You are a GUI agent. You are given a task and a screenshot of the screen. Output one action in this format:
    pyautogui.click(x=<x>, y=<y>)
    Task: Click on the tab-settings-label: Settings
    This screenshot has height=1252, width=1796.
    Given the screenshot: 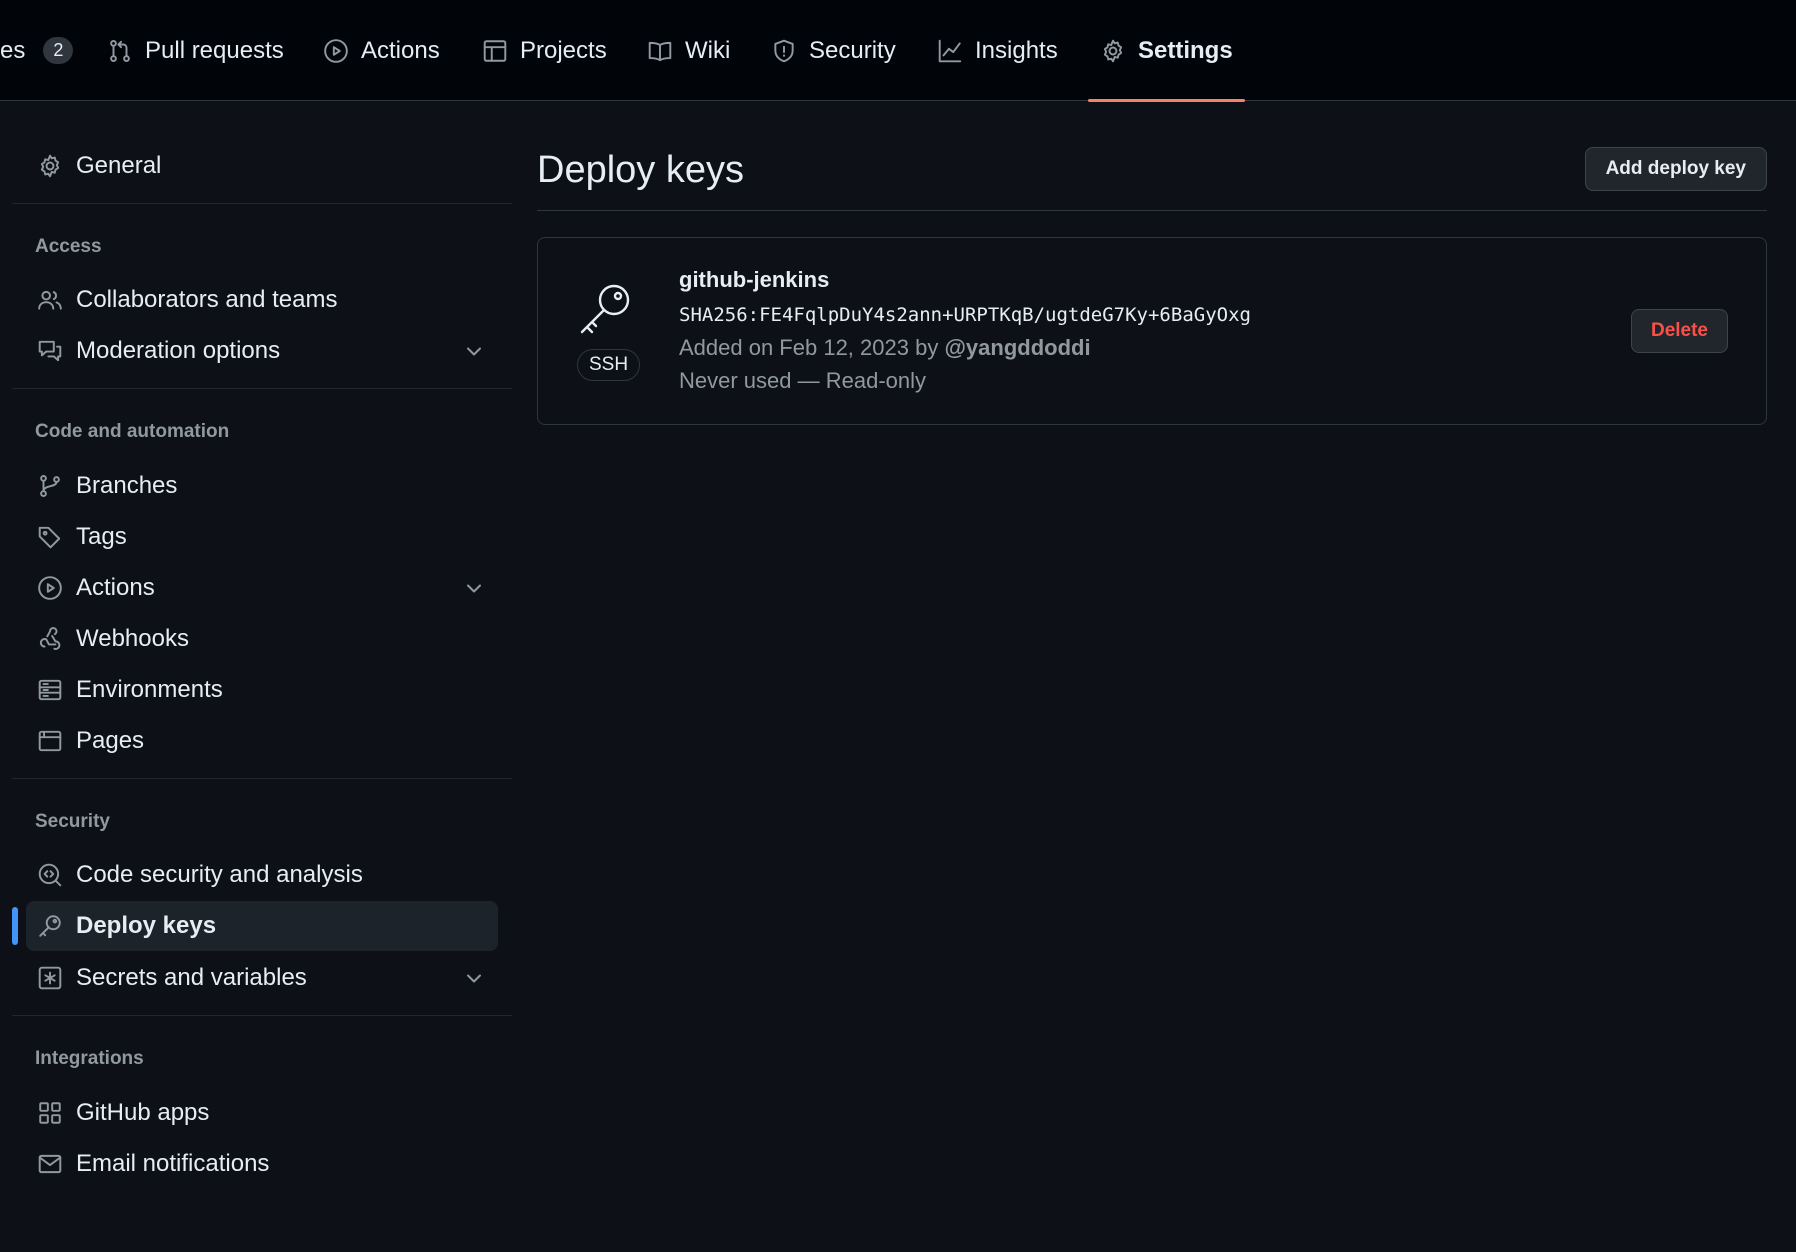 What is the action you would take?
    pyautogui.click(x=1185, y=50)
    